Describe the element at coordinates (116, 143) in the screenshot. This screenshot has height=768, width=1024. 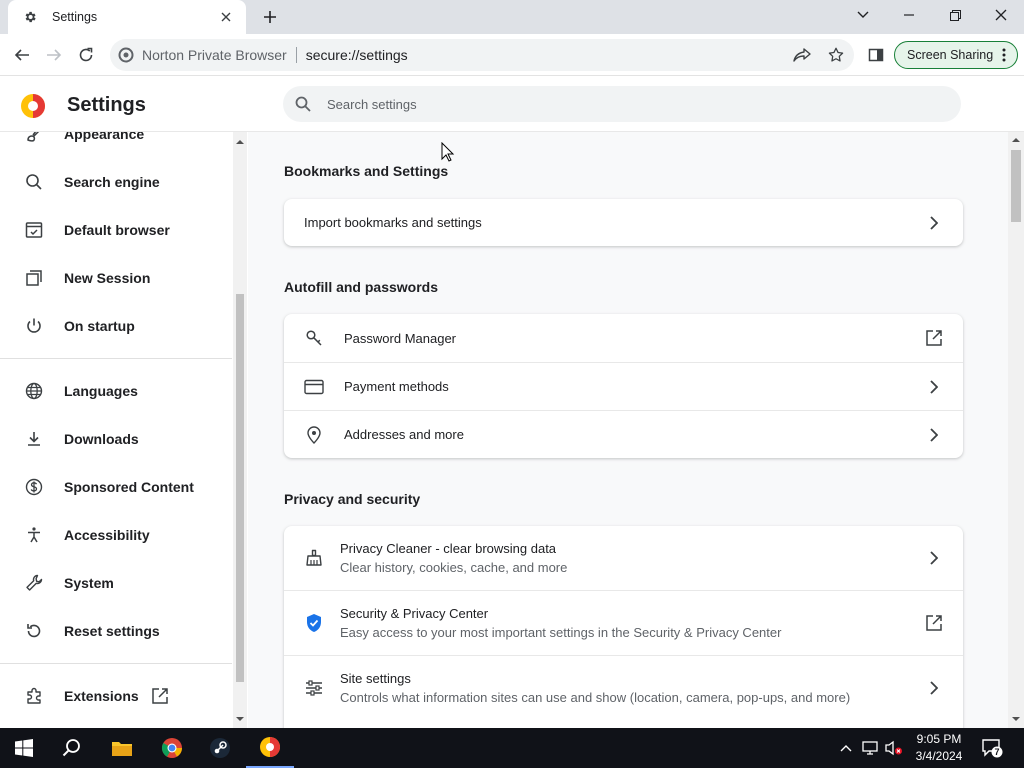
I see `sidebar-item-appearance: Appearance` at that location.